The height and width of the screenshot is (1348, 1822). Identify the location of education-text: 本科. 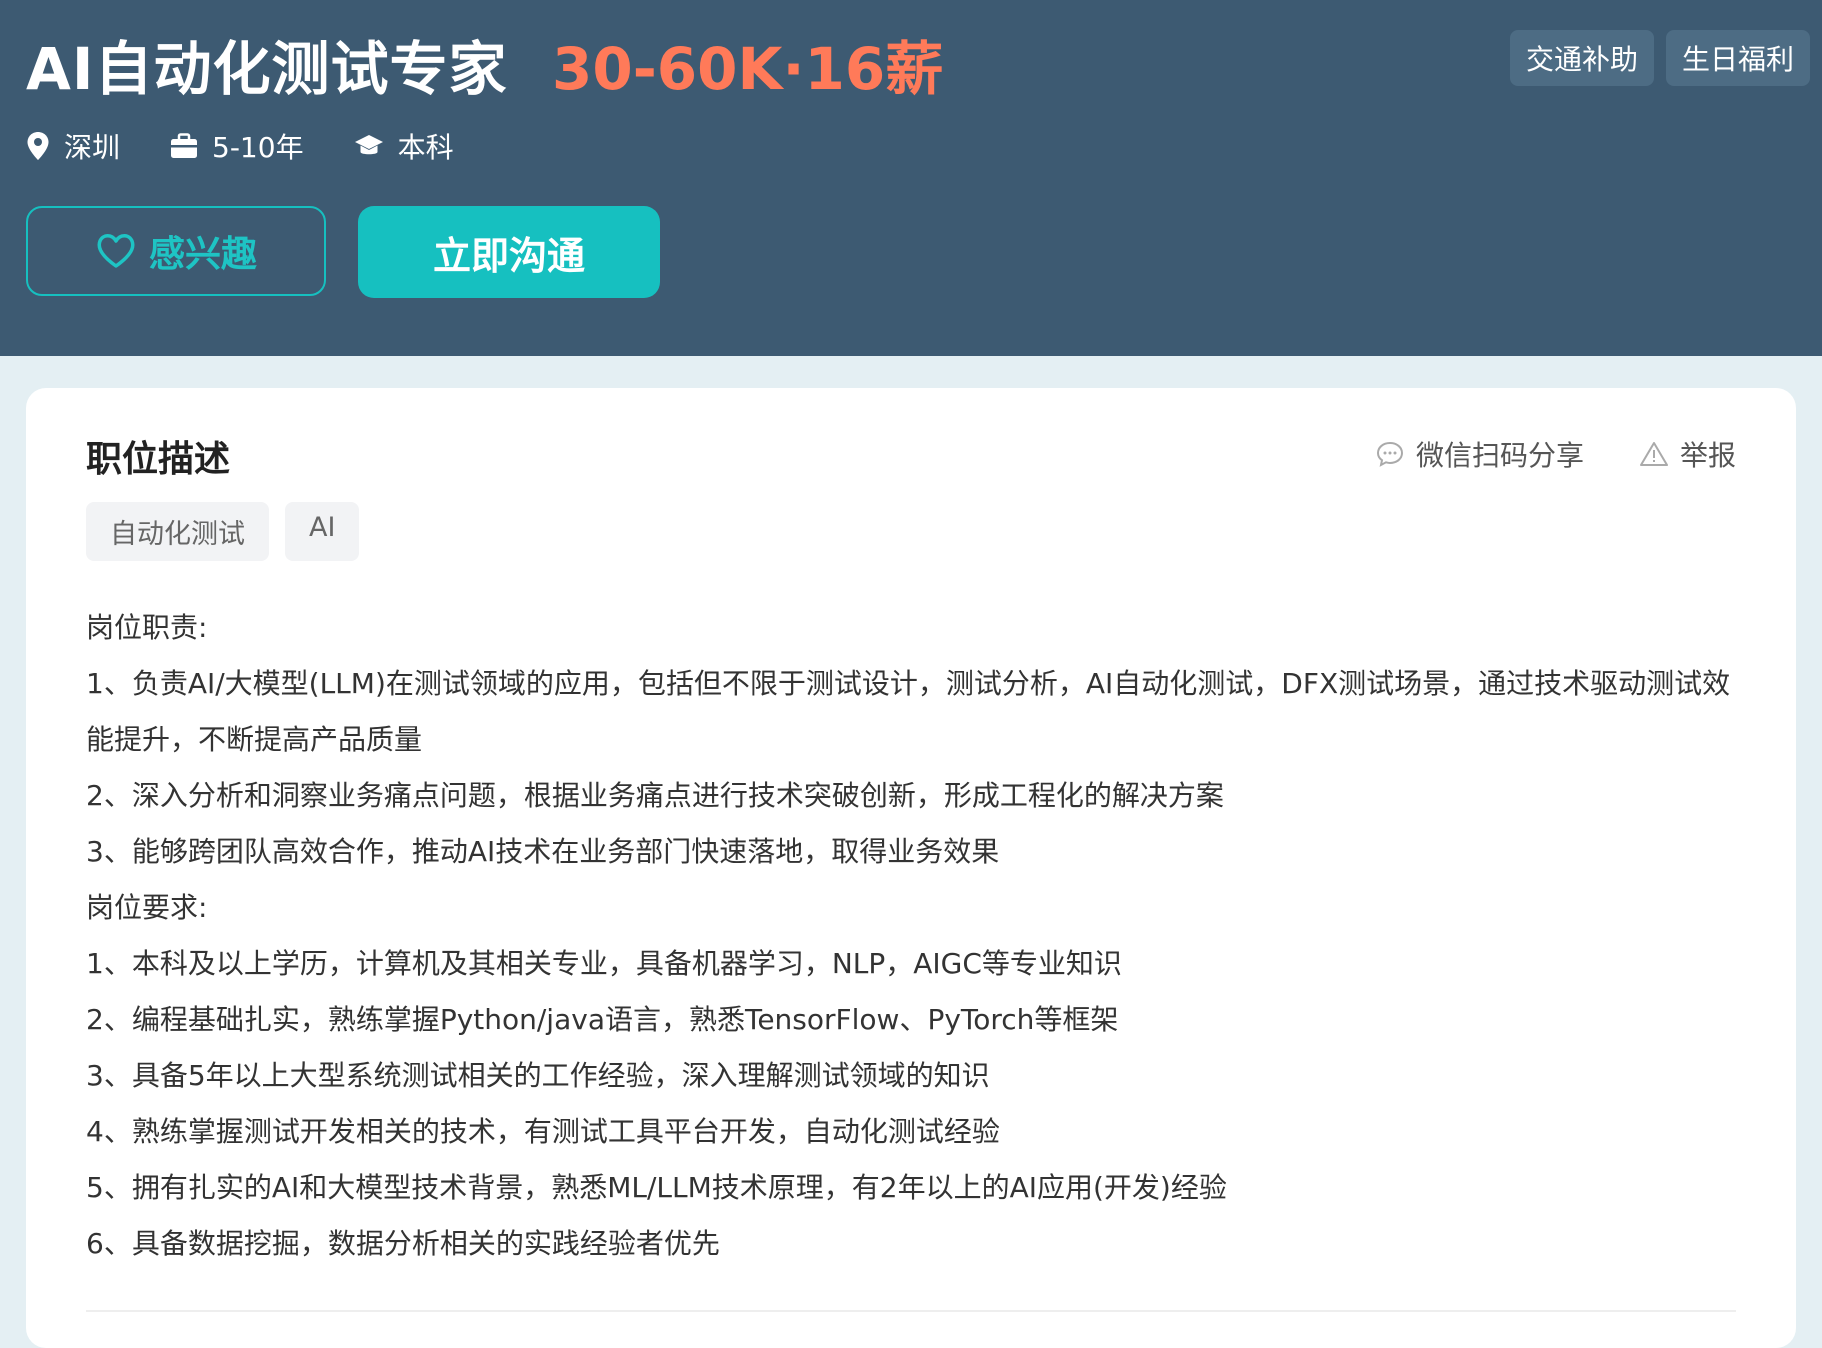
(425, 147).